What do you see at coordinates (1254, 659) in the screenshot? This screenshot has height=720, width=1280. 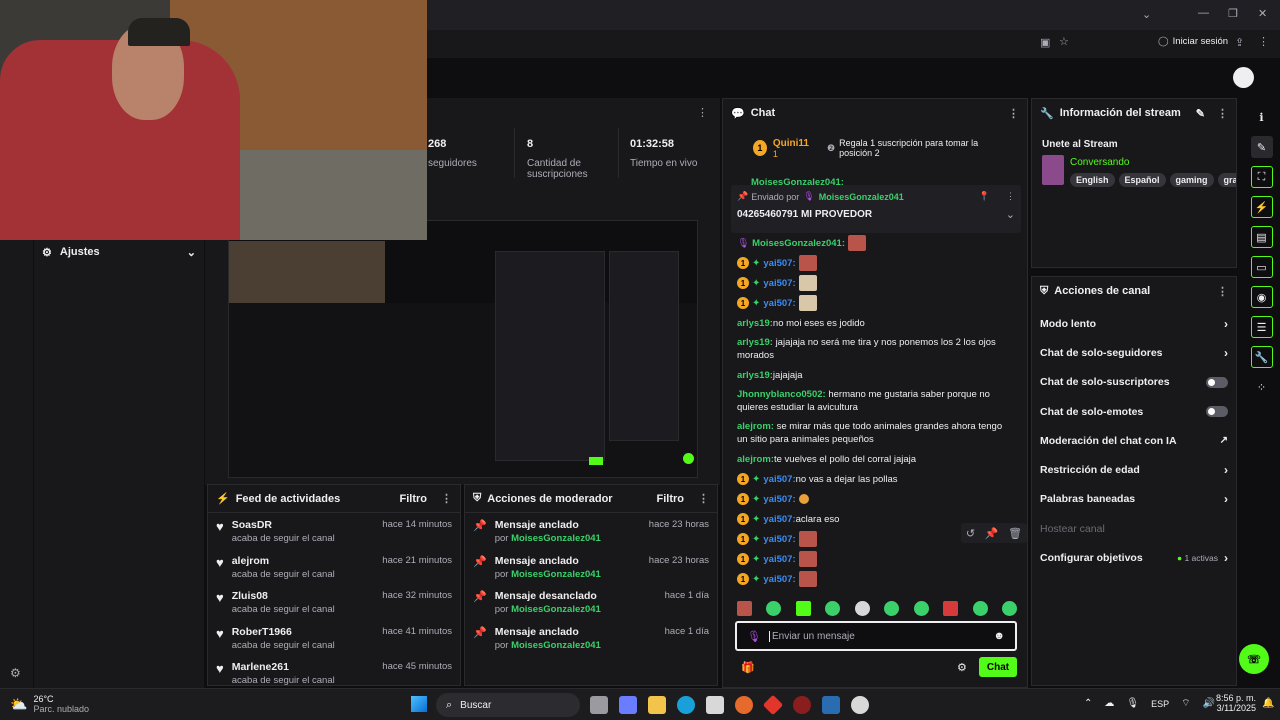 I see `help-button: ☏` at bounding box center [1254, 659].